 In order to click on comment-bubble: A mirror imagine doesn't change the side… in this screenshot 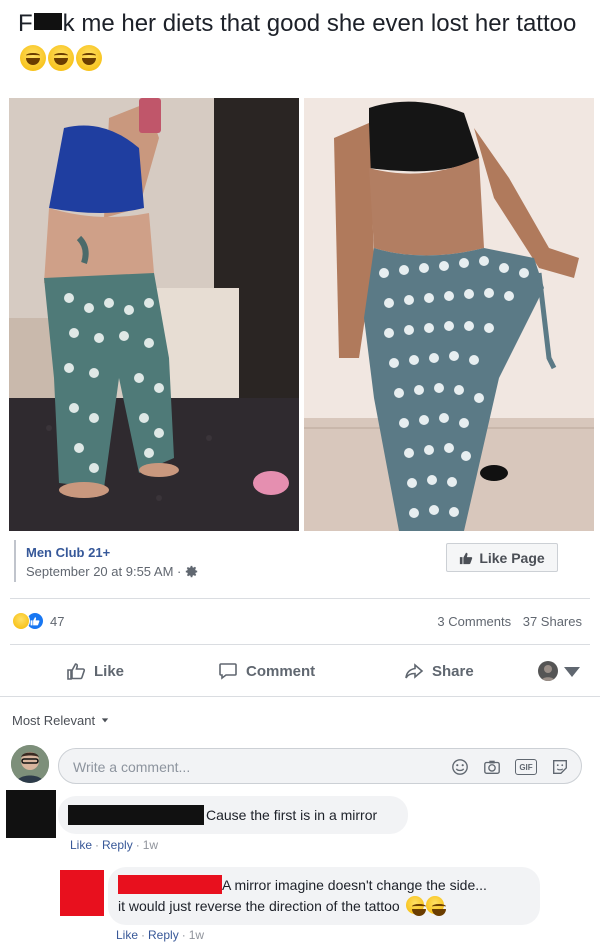, I will do `click(324, 896)`.